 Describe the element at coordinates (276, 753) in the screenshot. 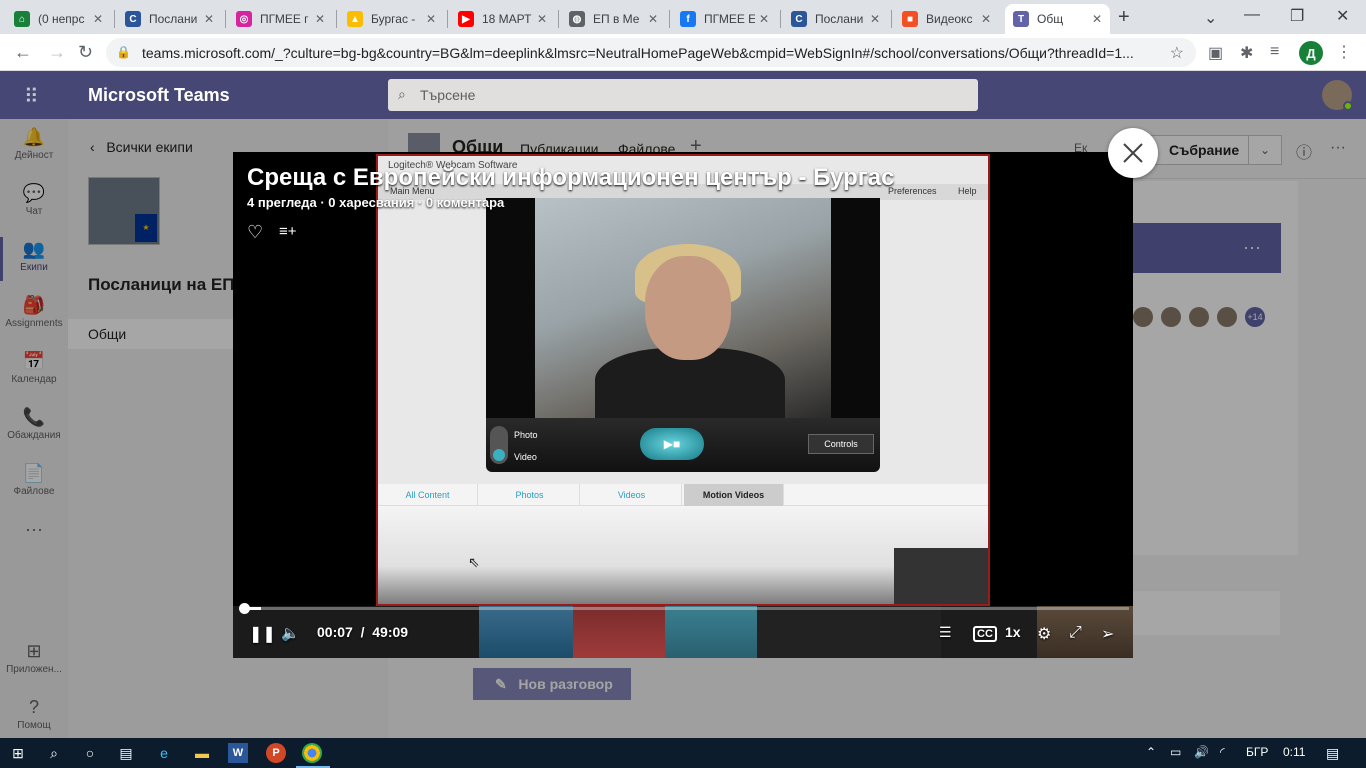

I see `powerpoint-icon: P` at that location.